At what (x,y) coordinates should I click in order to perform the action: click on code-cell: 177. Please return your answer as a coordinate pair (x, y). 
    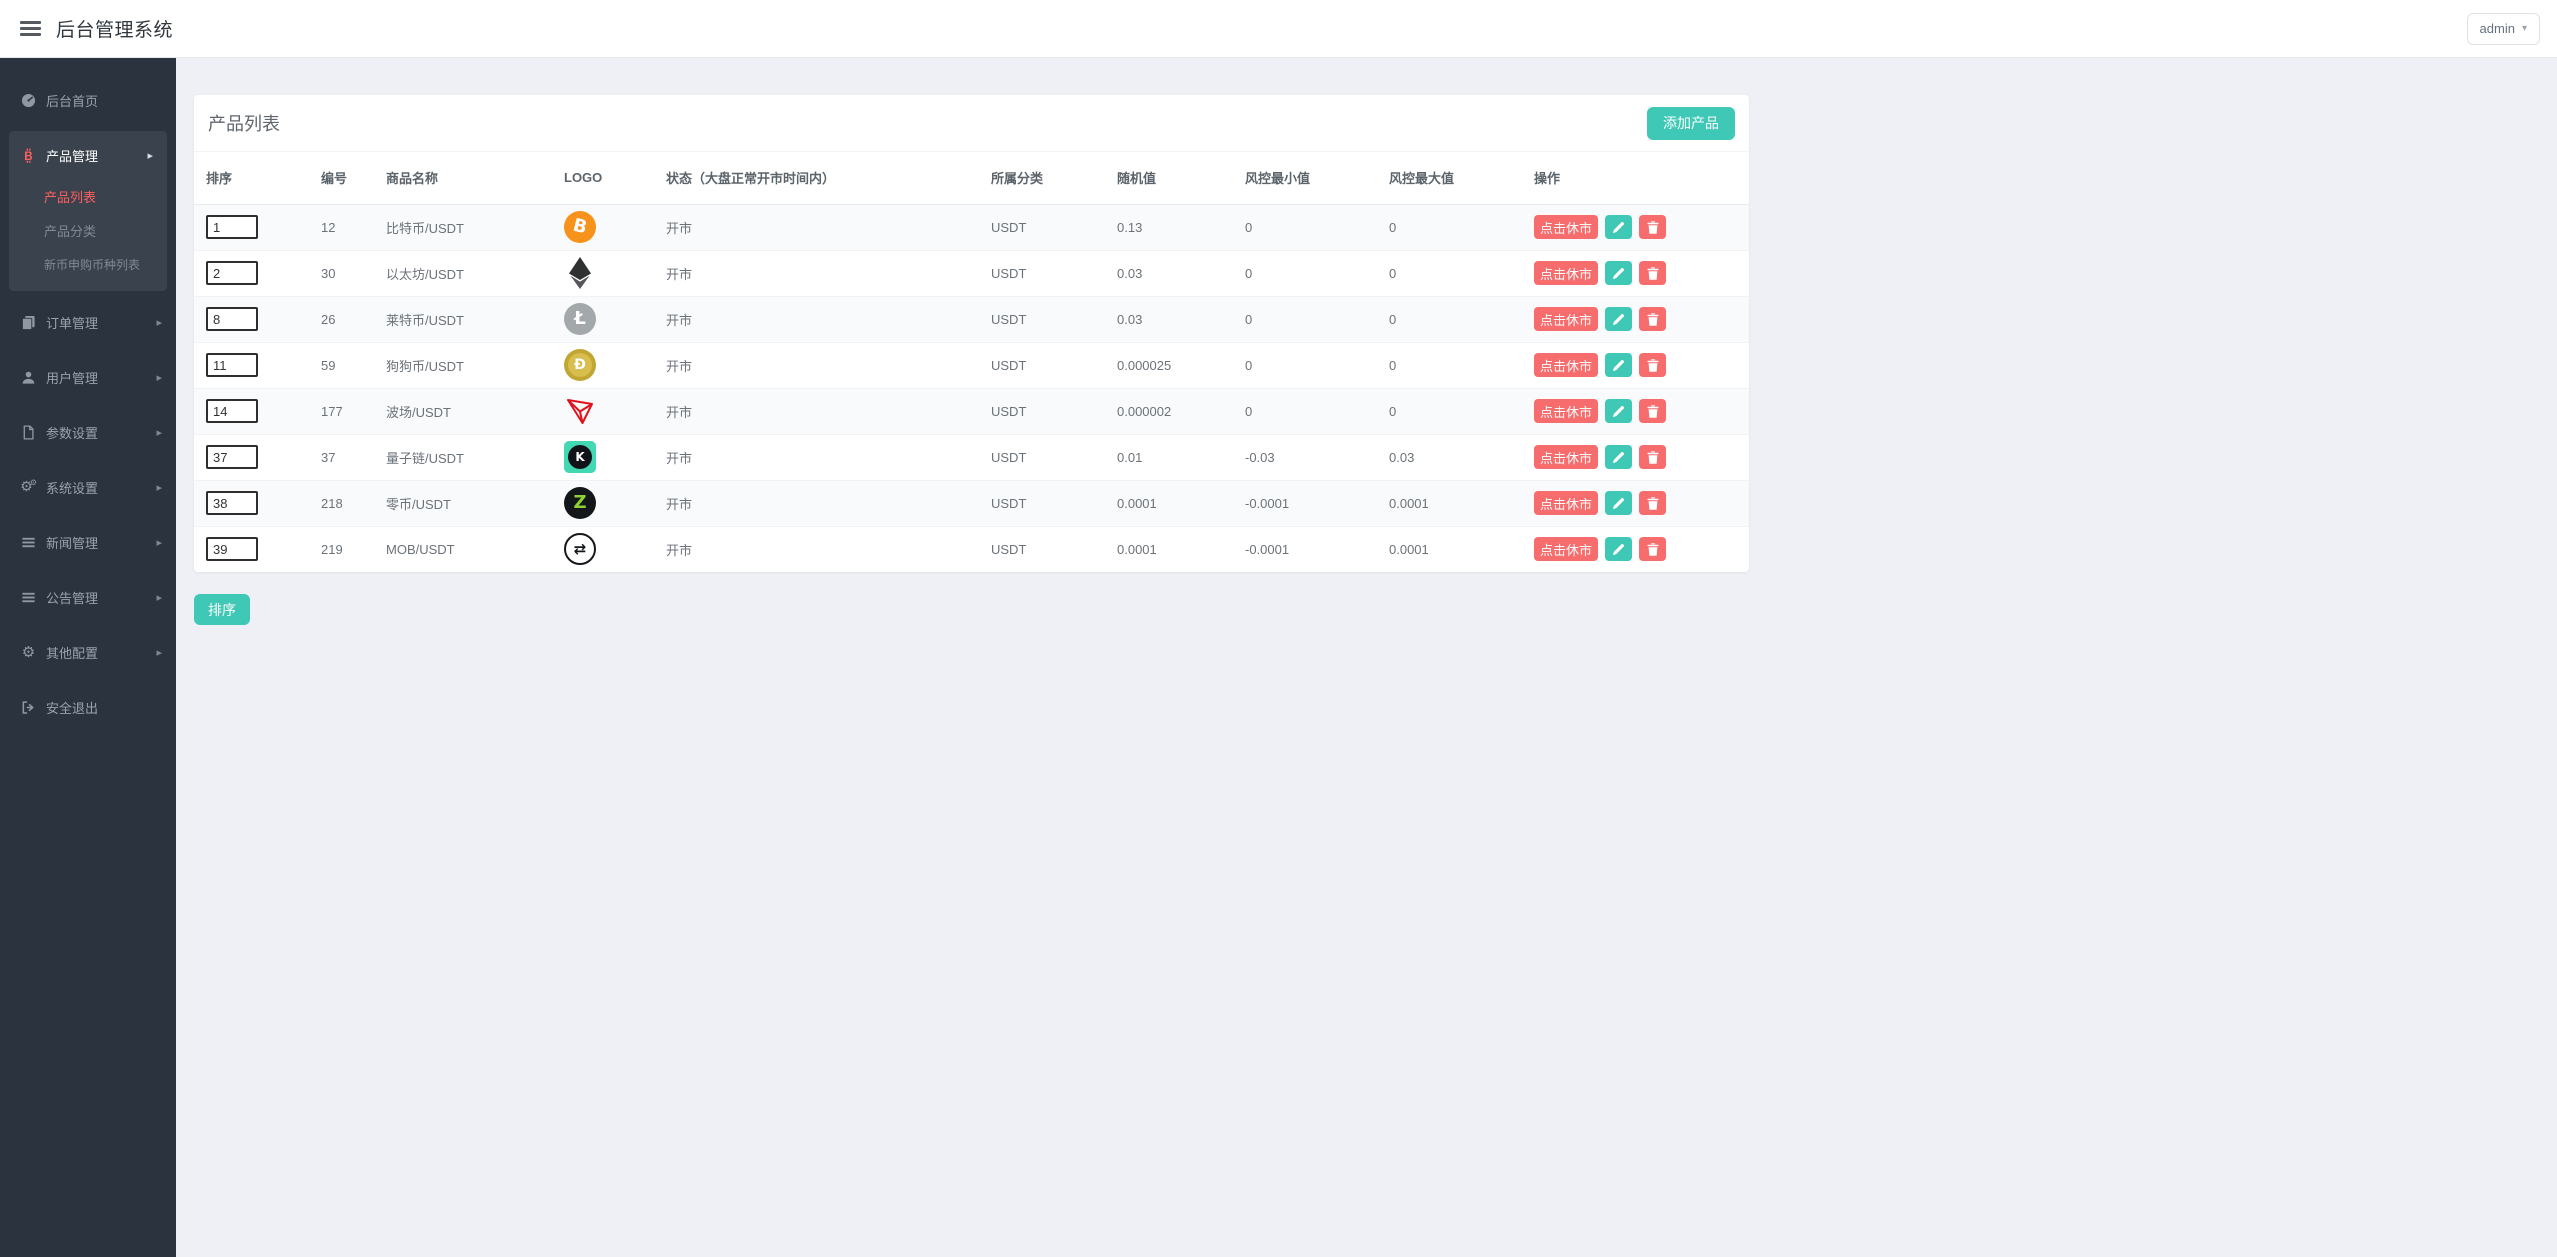
    Looking at the image, I should click on (341, 411).